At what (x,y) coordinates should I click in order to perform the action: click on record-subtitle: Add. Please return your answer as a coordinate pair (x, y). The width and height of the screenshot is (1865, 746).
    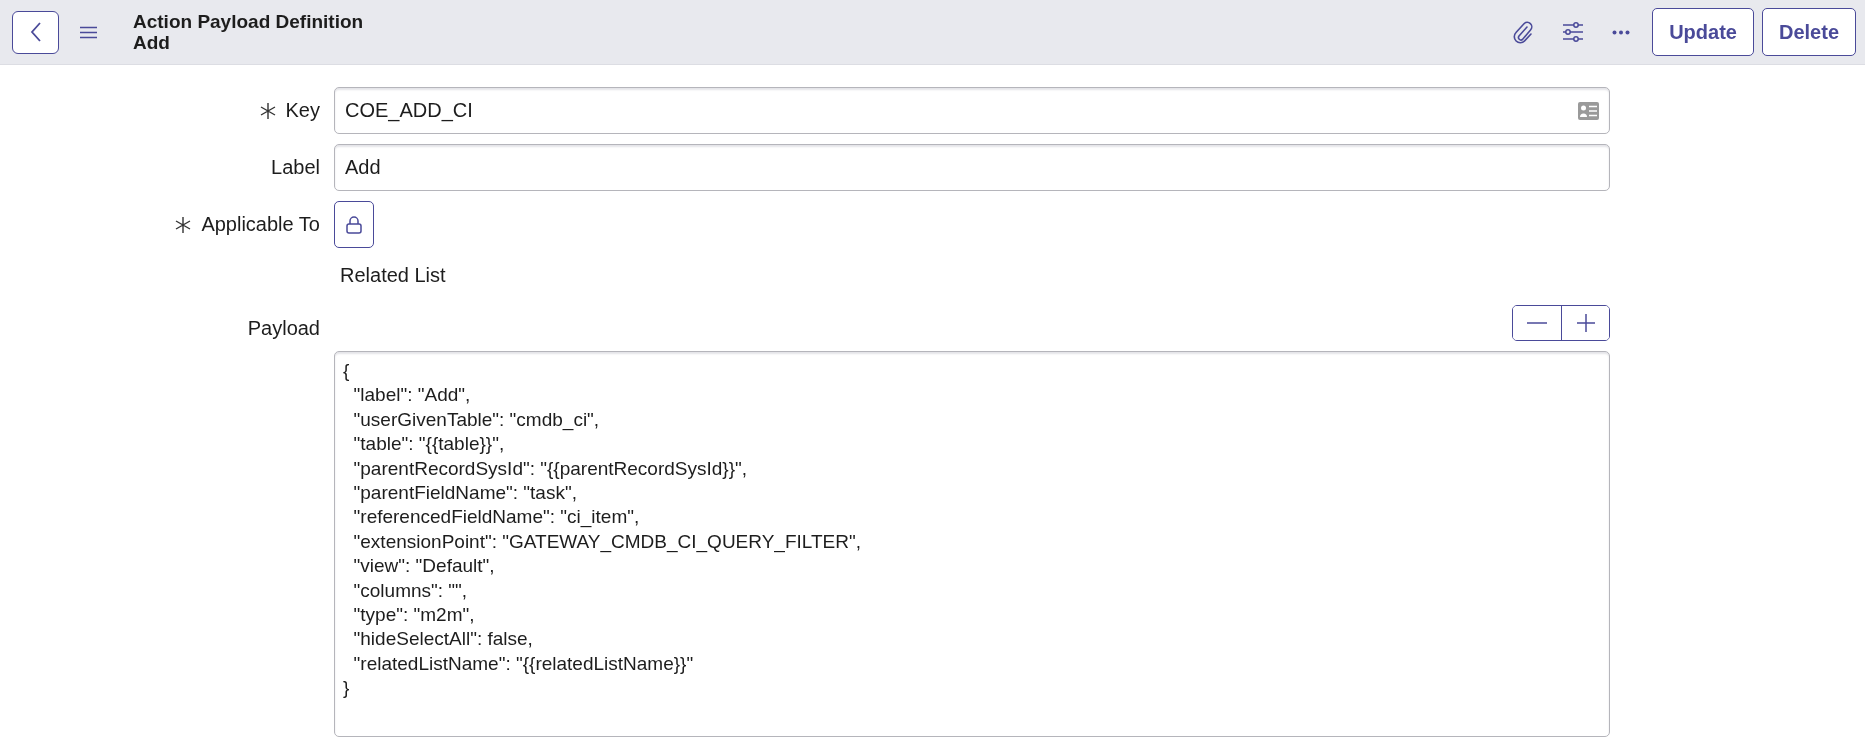
    Looking at the image, I should click on (152, 42).